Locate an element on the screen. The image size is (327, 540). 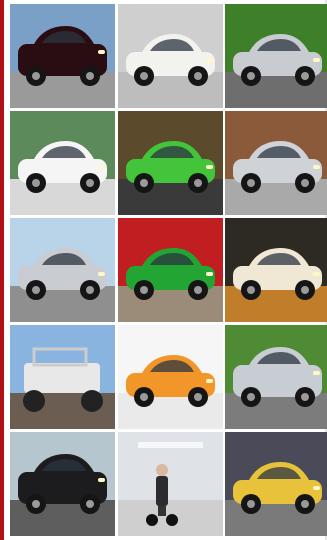
thumbnail-black-suv is located at coordinates (62, 484).